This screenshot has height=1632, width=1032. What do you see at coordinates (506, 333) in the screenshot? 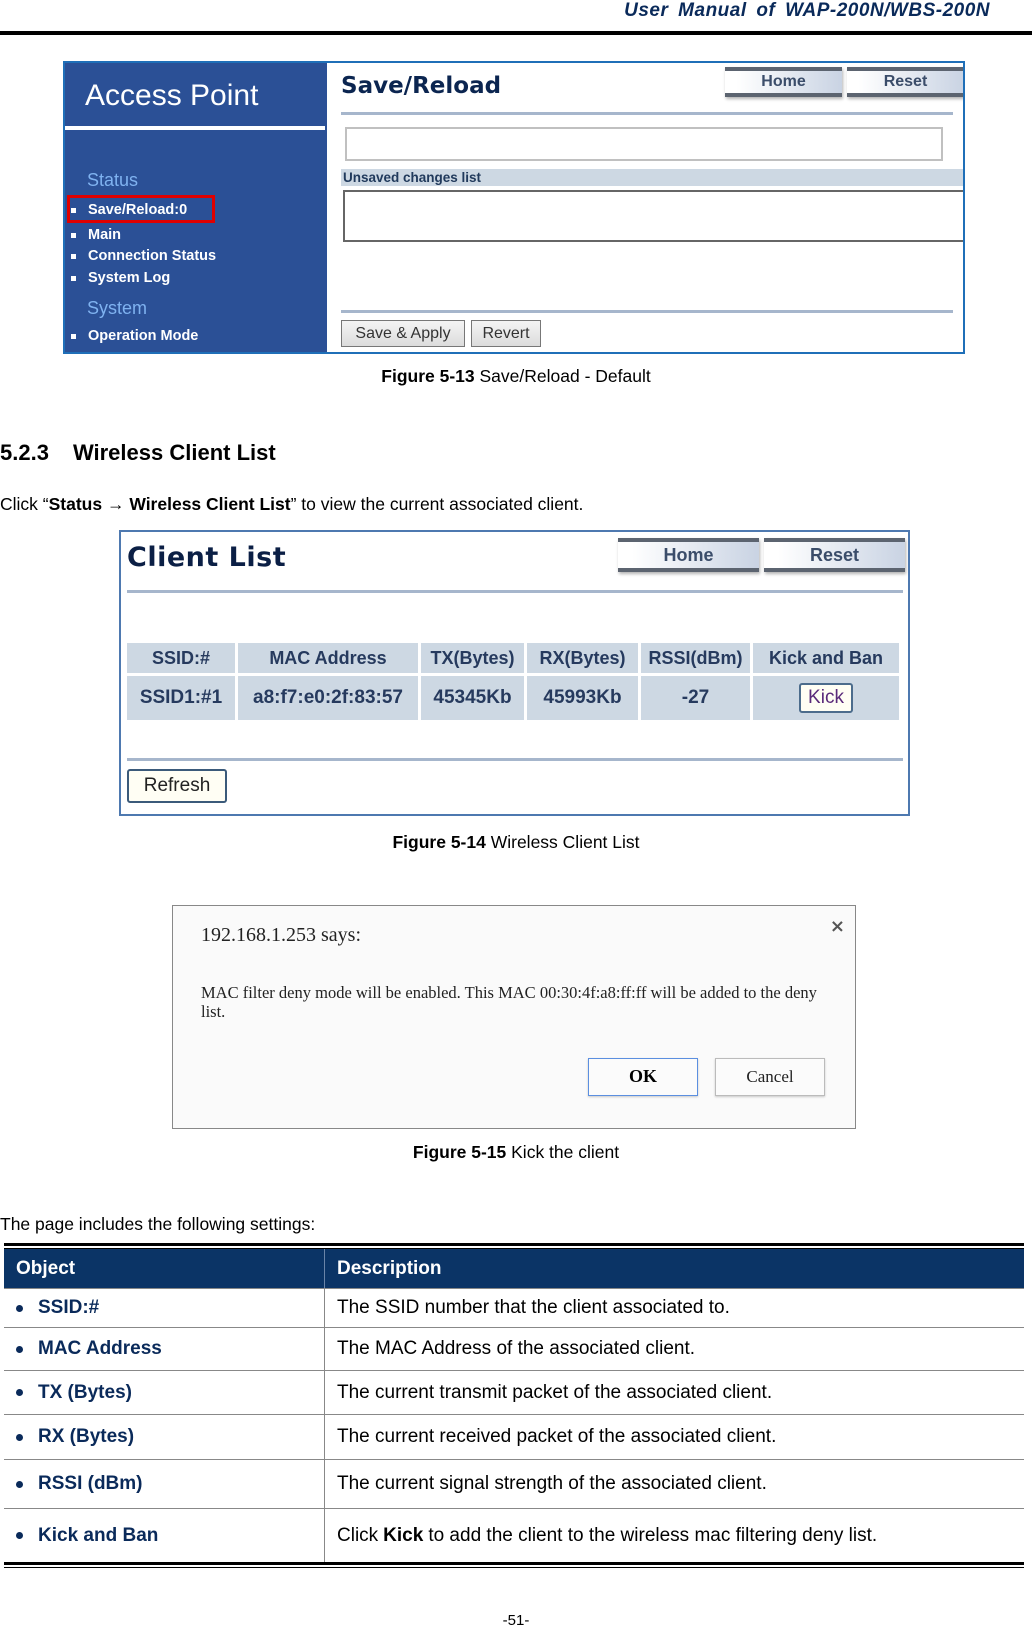
I see `revert-button: Revert` at bounding box center [506, 333].